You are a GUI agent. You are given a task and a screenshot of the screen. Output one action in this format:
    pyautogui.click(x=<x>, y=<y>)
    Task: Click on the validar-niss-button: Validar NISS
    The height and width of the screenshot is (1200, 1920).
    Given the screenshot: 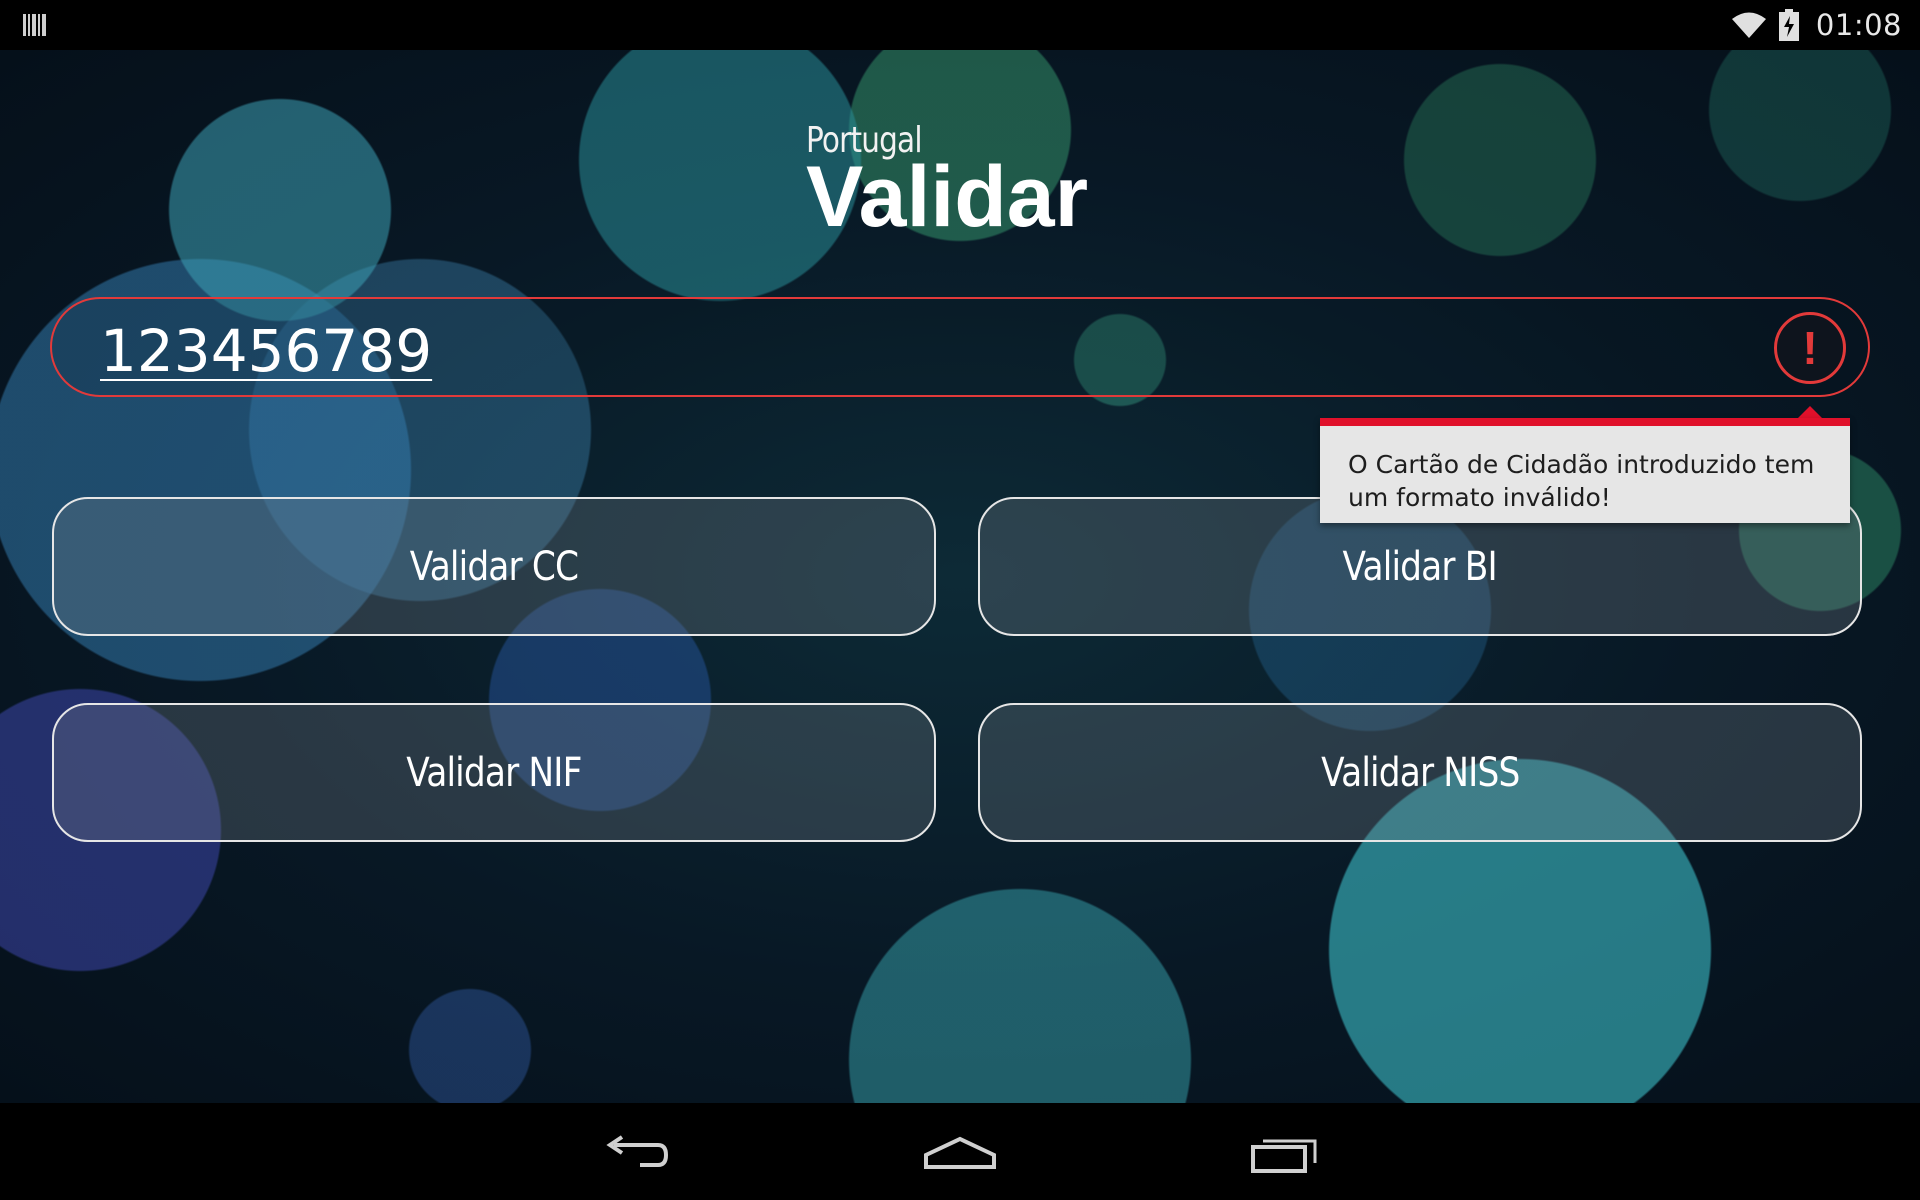 What is the action you would take?
    pyautogui.click(x=1420, y=772)
    